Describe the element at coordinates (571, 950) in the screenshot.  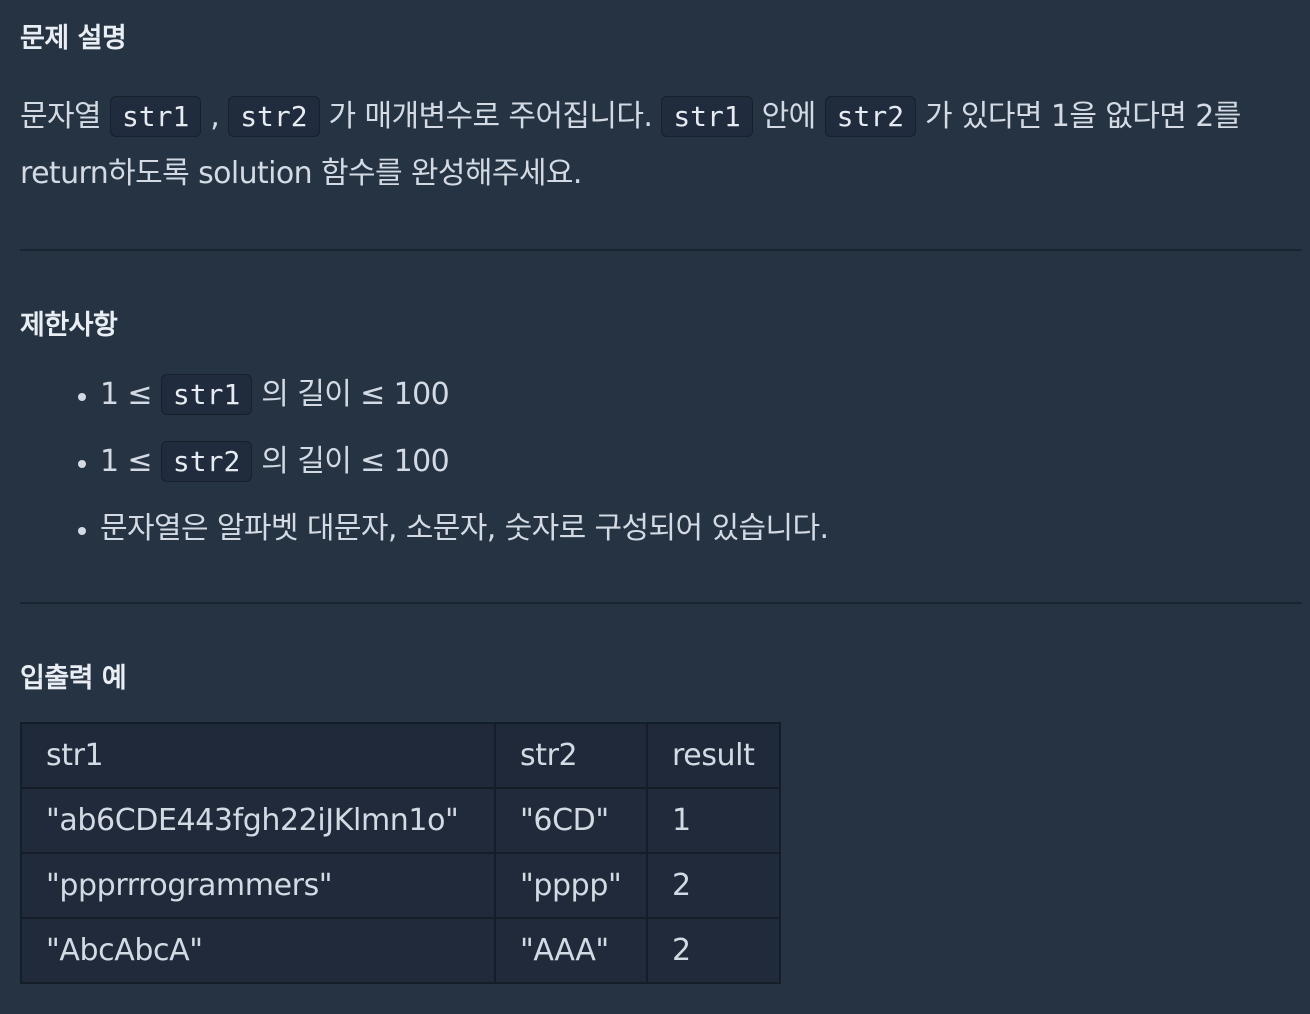
I see `cell-str2: "AAA"` at that location.